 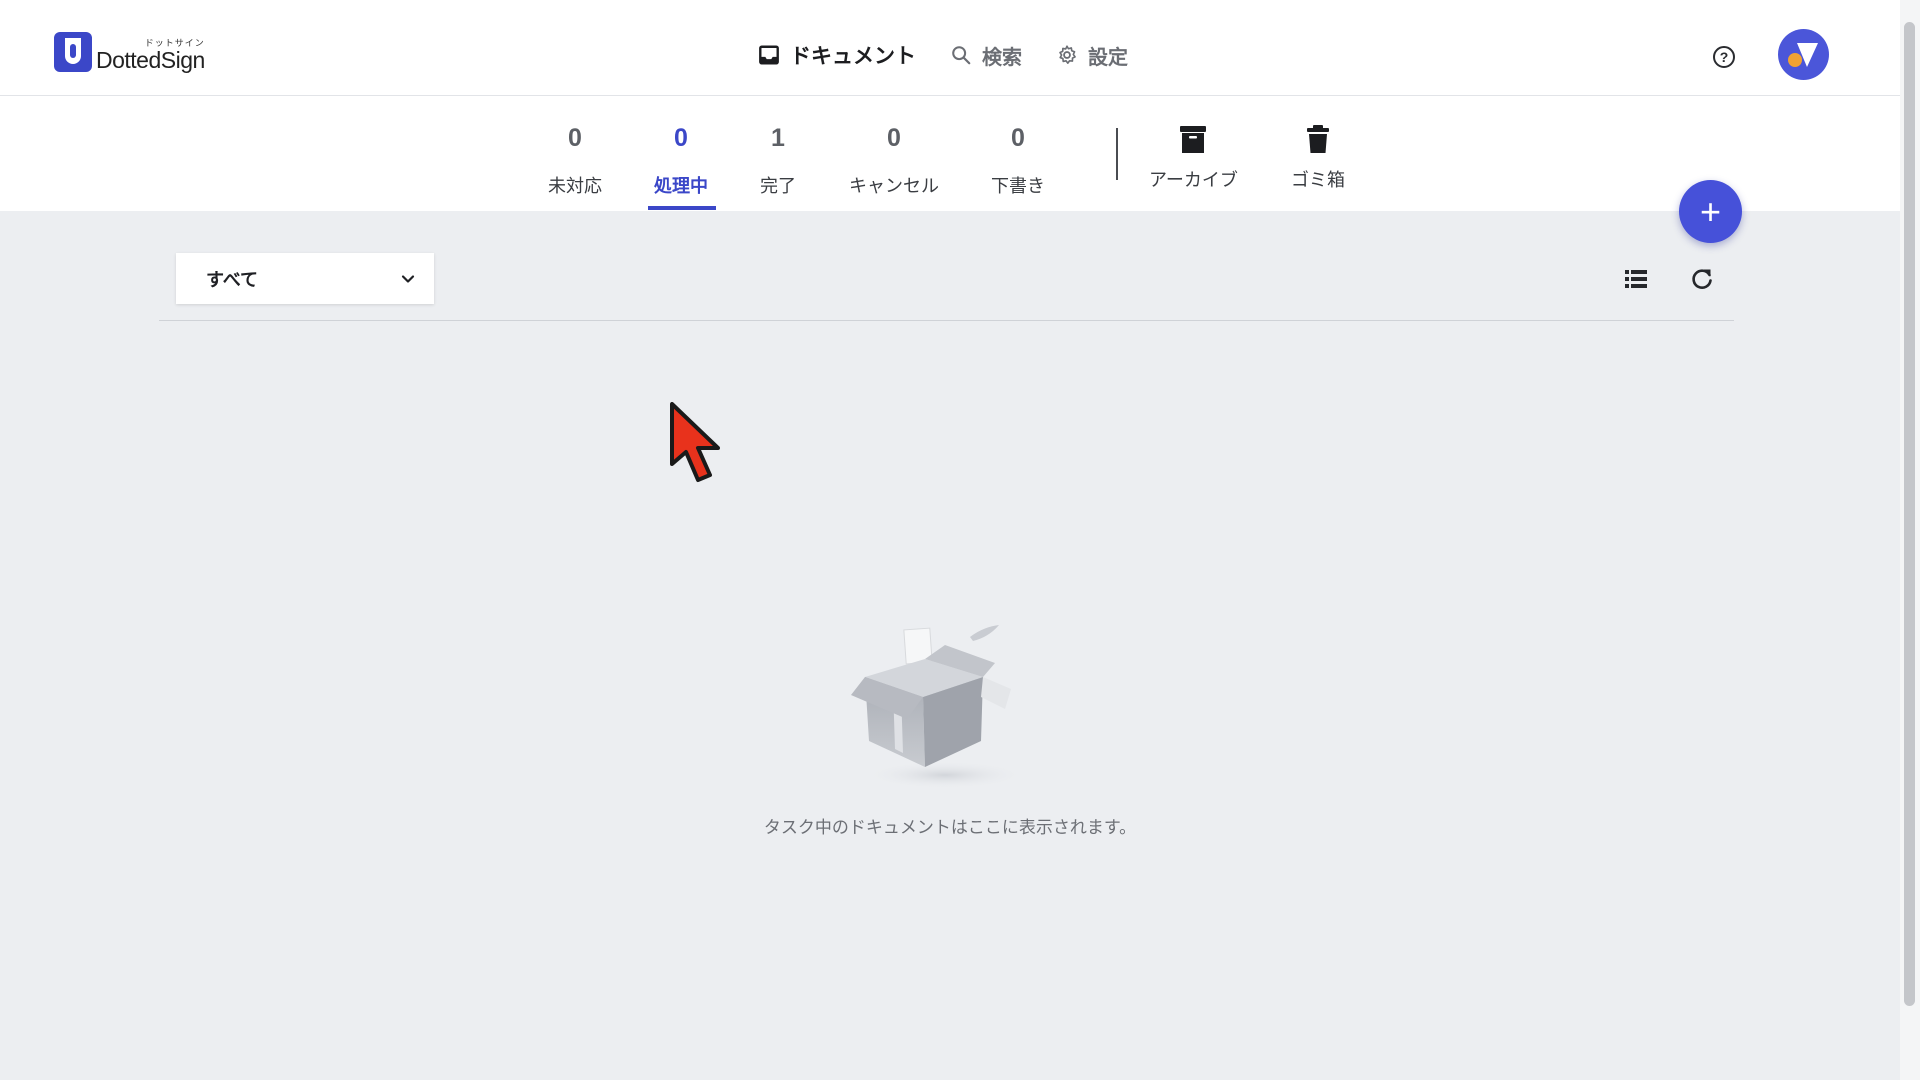 What do you see at coordinates (778, 186) in the screenshot?
I see `tab-completed-label: 完了` at bounding box center [778, 186].